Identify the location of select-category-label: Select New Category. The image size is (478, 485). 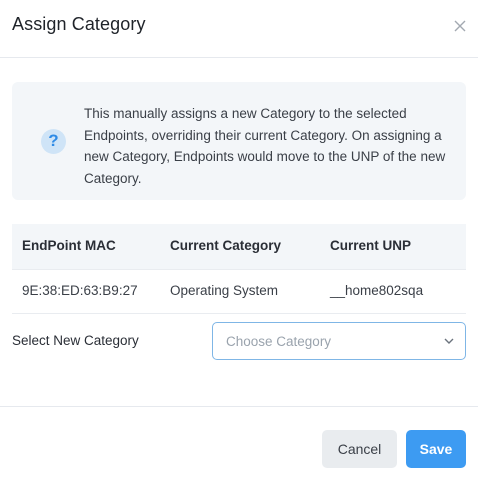
(75, 340).